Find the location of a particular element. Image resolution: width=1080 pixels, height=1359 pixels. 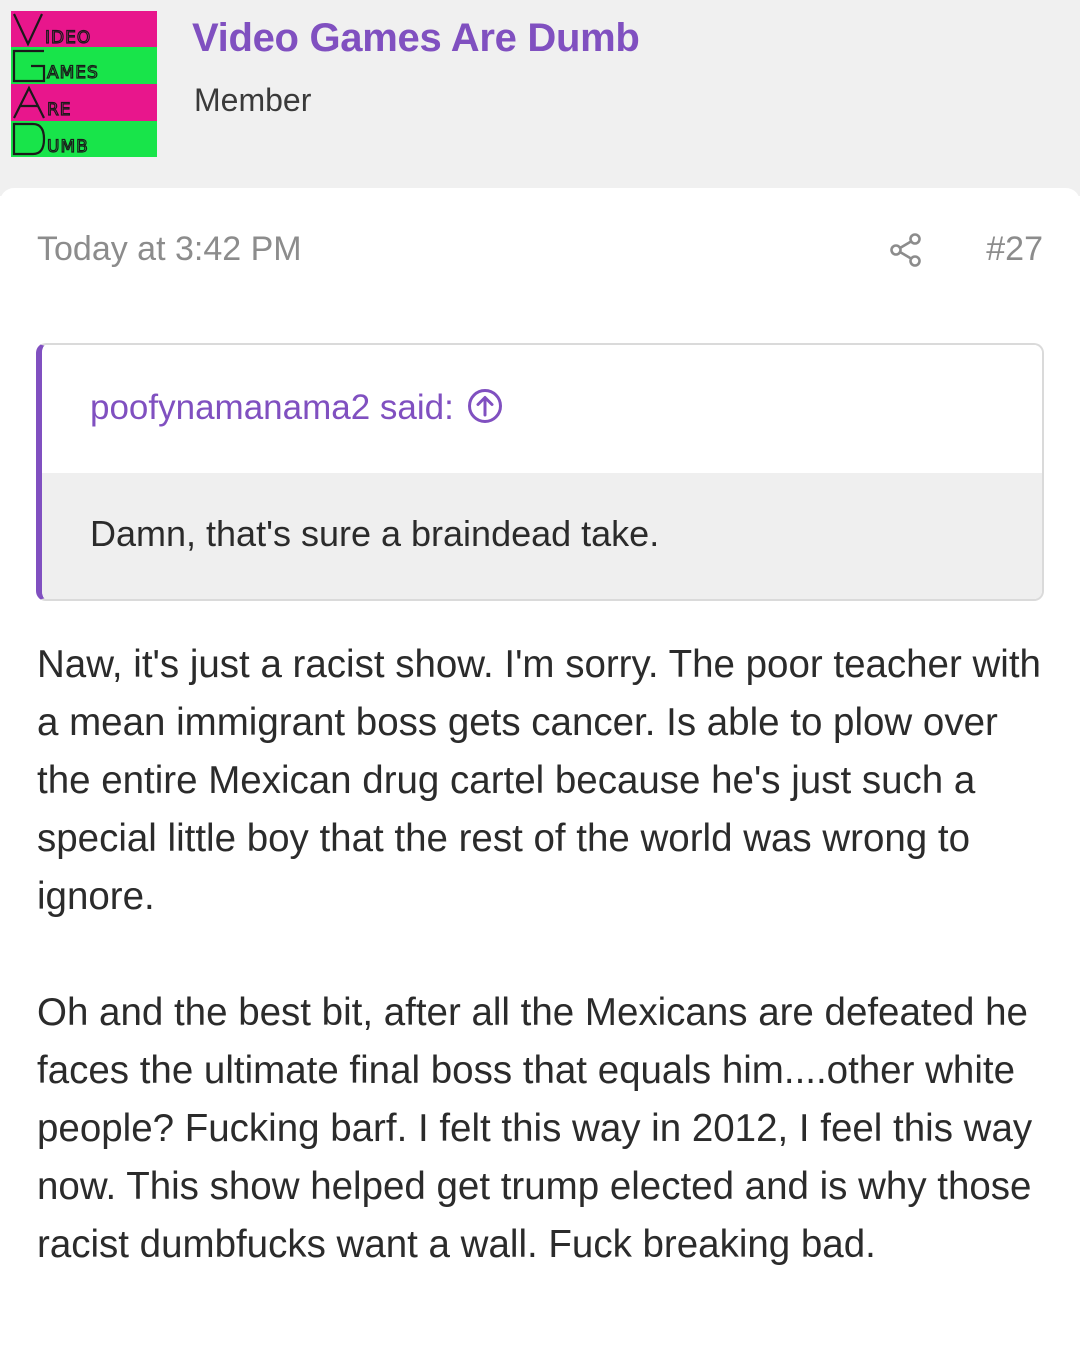

avatar-letter-text: RE is located at coordinates (59, 110).